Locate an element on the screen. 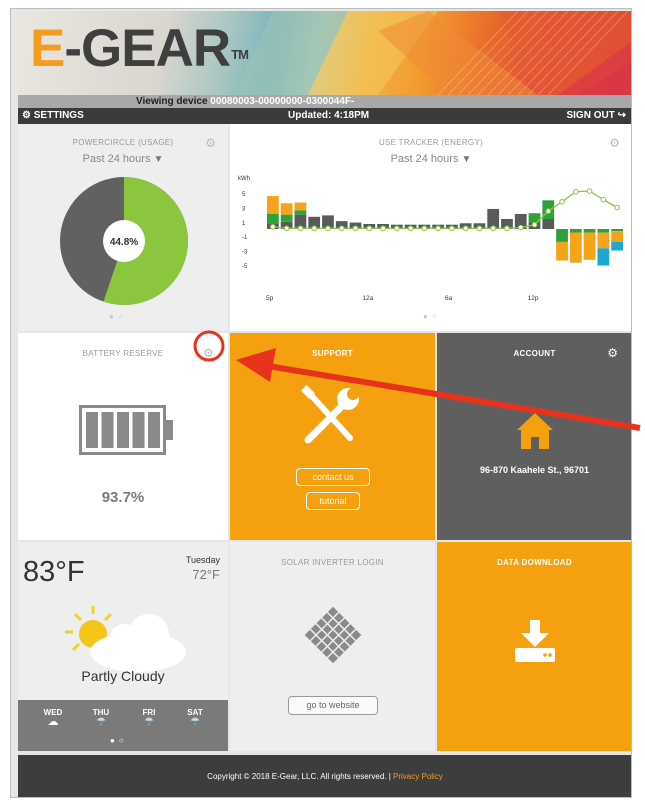  annotation-overlay is located at coordinates (417, 380).